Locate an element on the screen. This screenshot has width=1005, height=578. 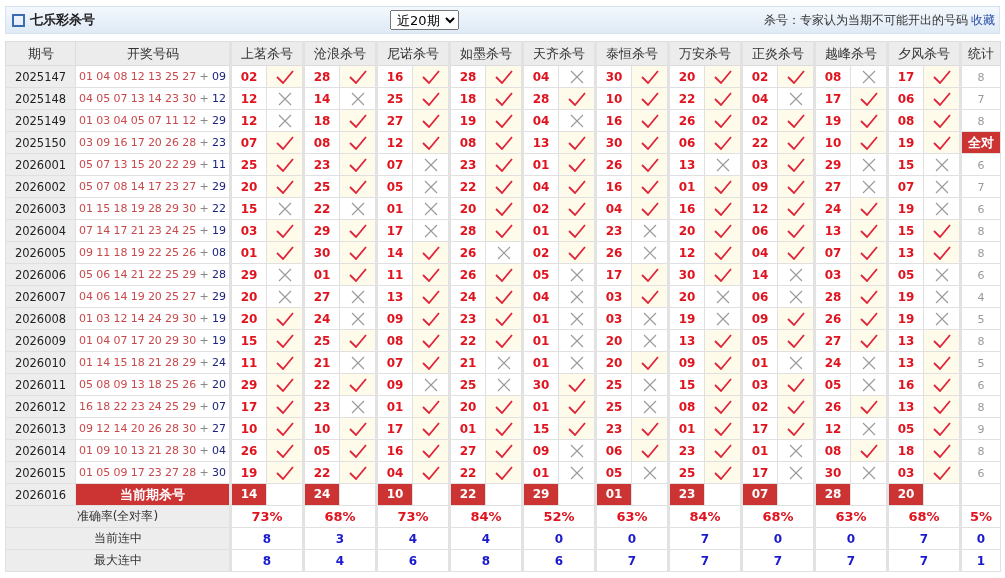
stat-count: 8 is located at coordinates (981, 253).